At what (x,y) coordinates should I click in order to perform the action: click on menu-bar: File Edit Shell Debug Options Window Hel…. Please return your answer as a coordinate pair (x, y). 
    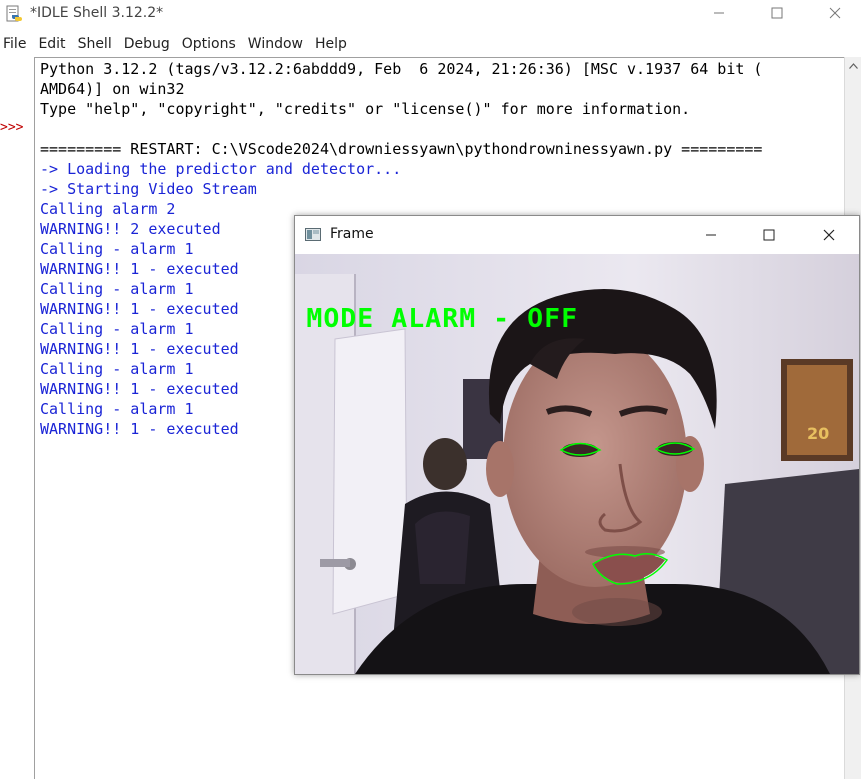
    Looking at the image, I should click on (176, 44).